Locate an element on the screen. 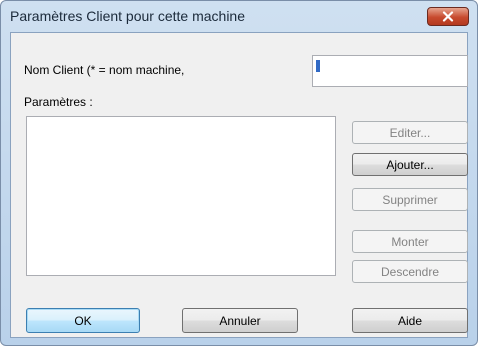 The image size is (480, 348). params-label: Paramètres : is located at coordinates (58, 102).